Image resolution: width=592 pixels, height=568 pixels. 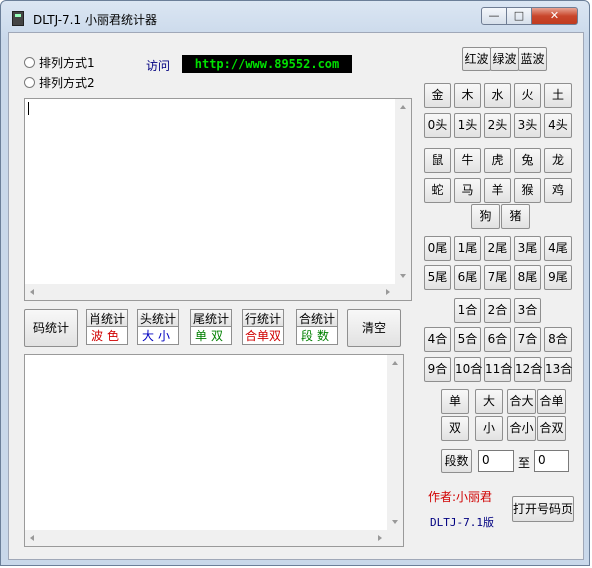 I want to click on element-gold-button: 金, so click(x=437, y=95).